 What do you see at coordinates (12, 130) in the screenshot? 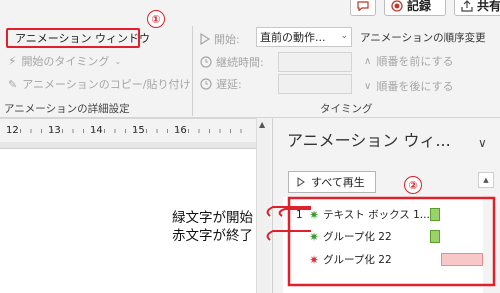
I see `ruler-tick: 12` at bounding box center [12, 130].